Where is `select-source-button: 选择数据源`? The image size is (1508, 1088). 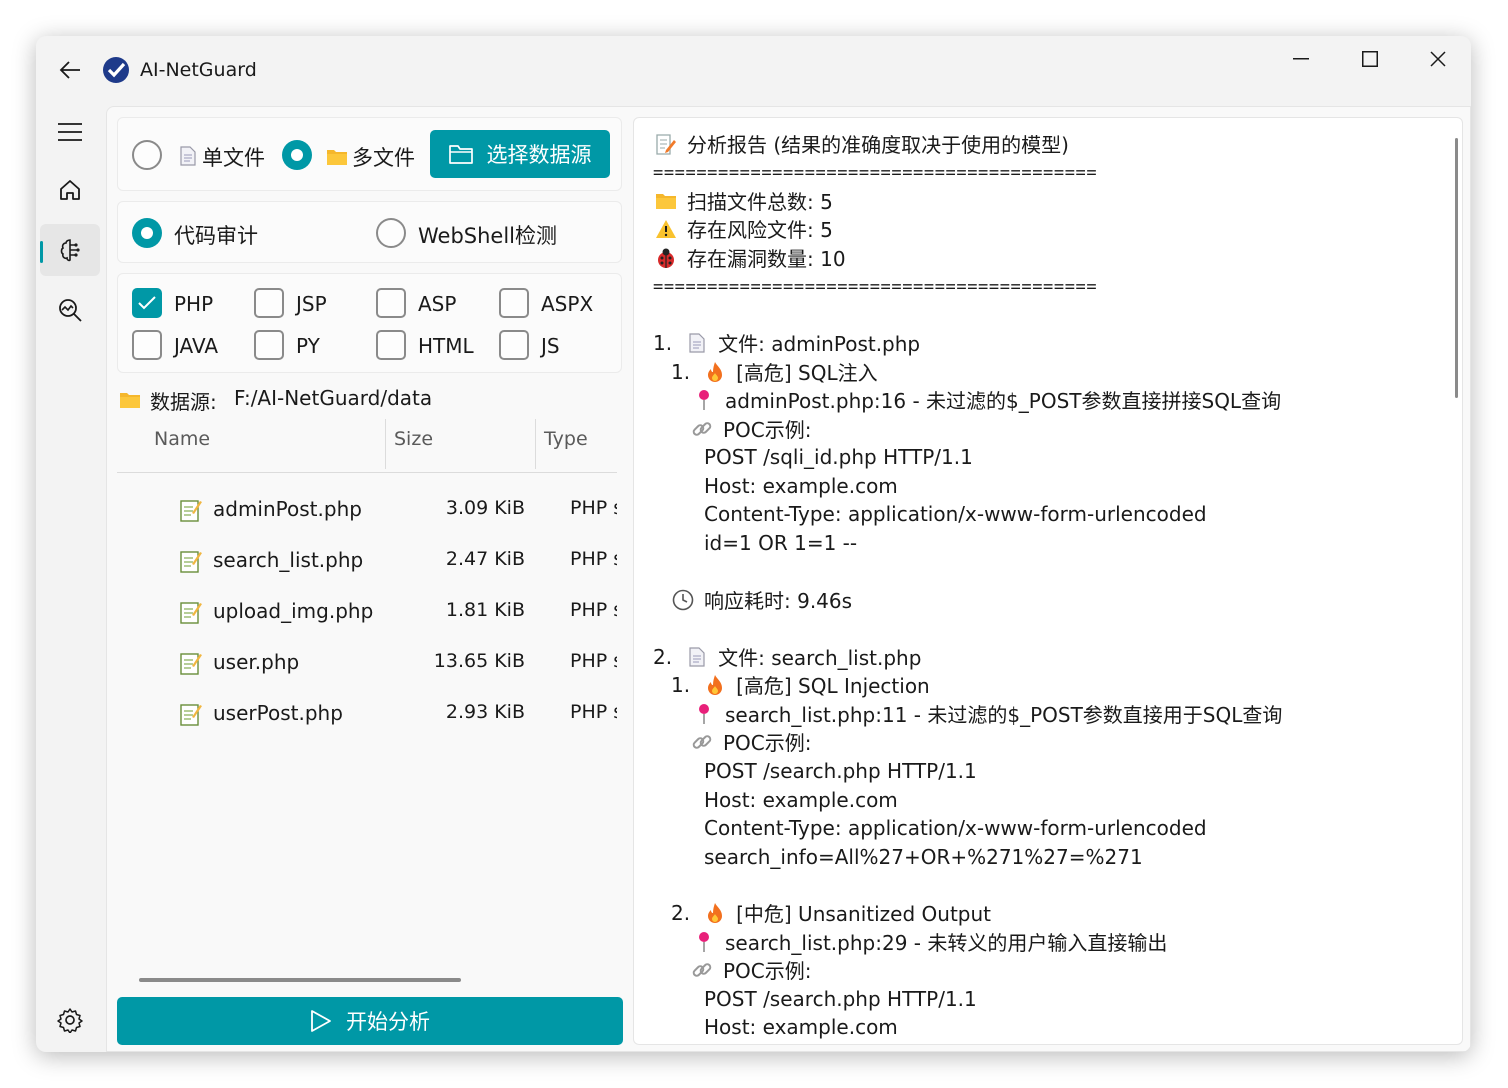
select-source-button: 选择数据源 is located at coordinates (520, 154).